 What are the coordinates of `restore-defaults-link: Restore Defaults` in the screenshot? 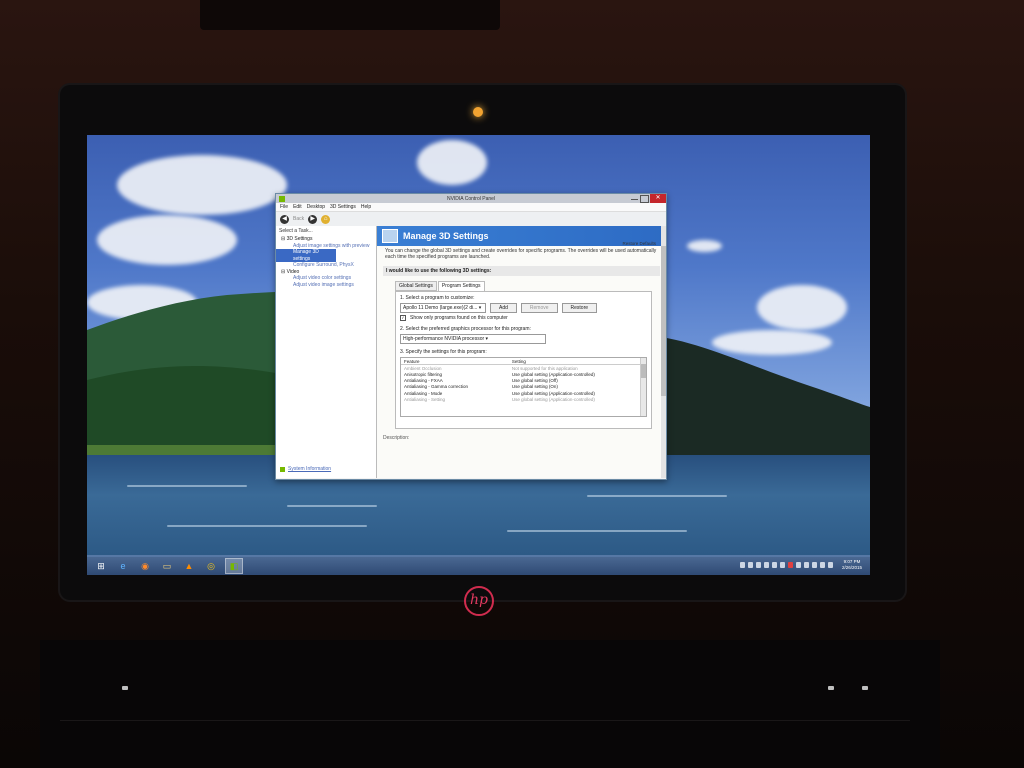 It's located at (639, 243).